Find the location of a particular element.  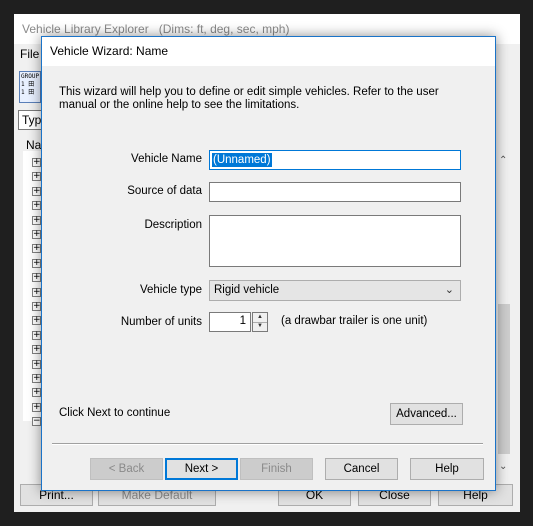

cancel-button: Cancel is located at coordinates (361, 469).